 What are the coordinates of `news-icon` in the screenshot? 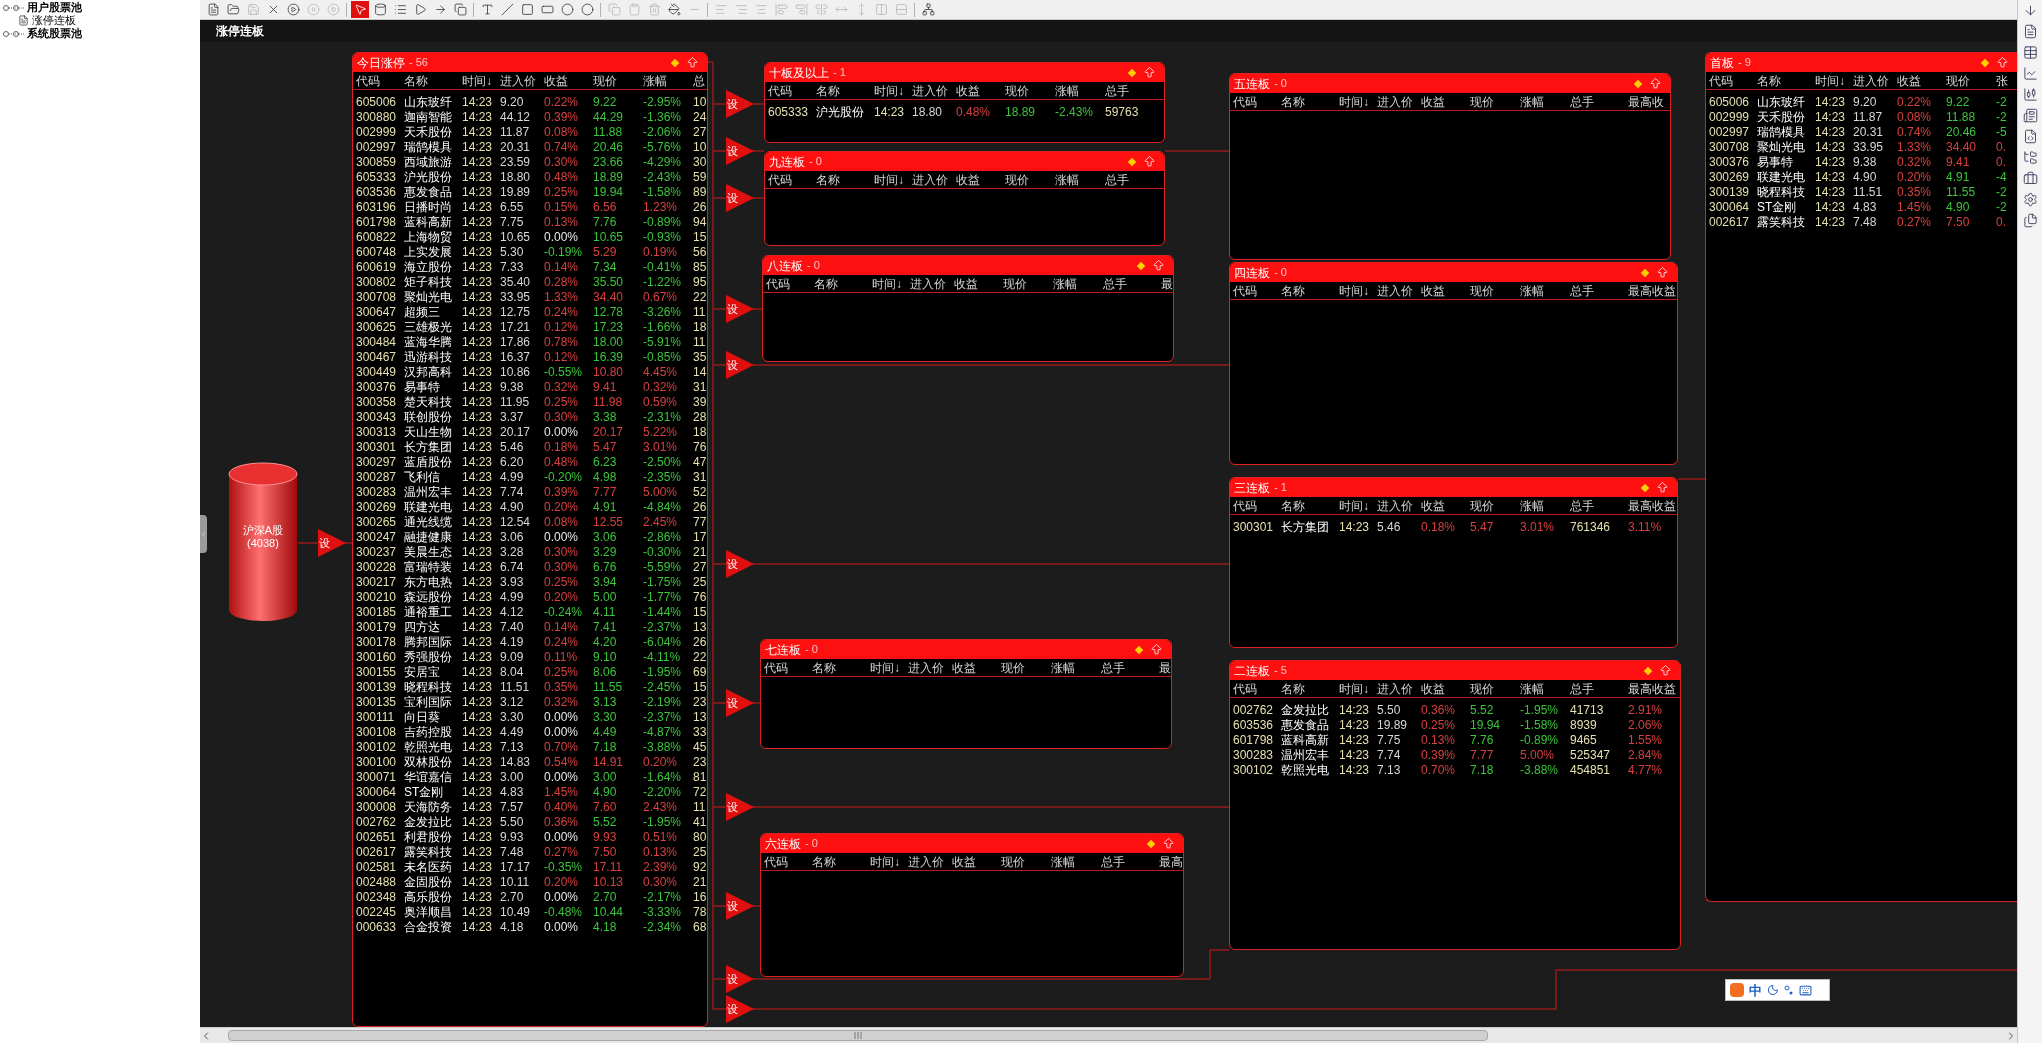 It's located at (2030, 115).